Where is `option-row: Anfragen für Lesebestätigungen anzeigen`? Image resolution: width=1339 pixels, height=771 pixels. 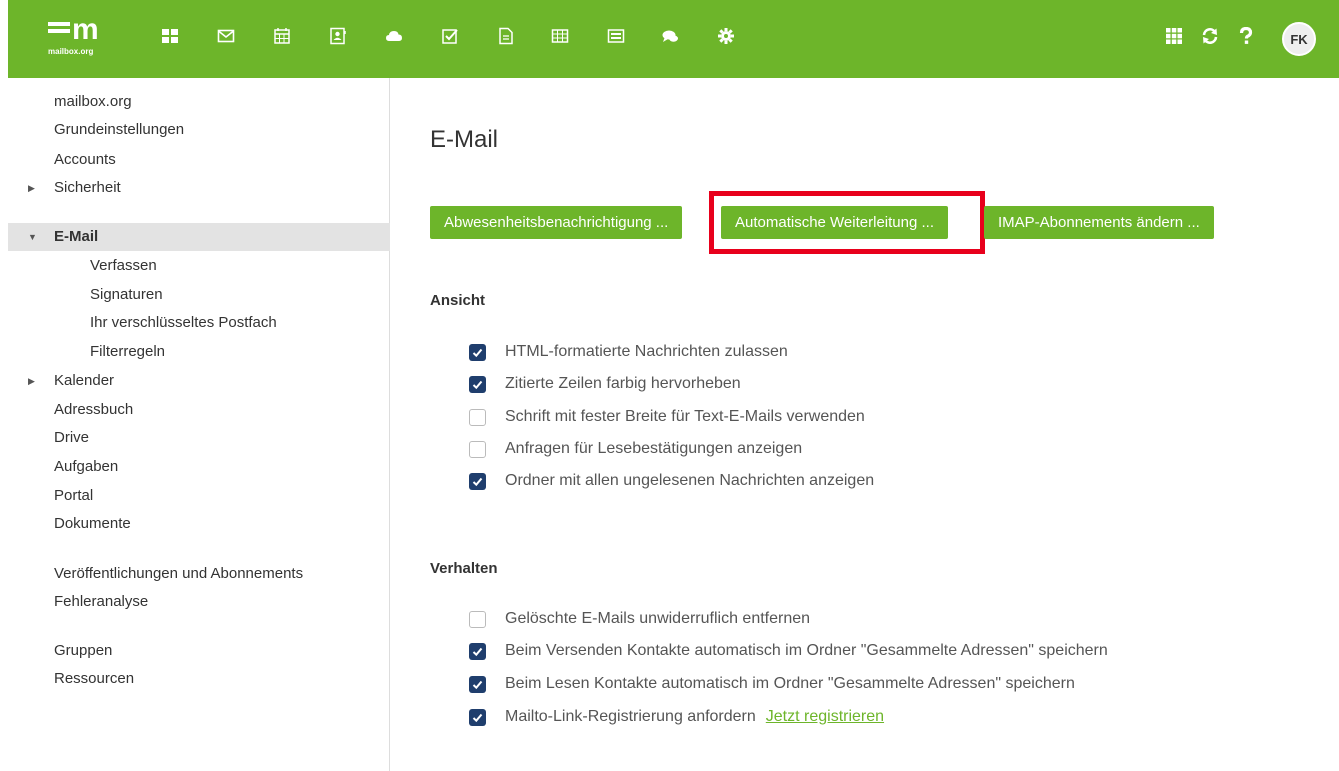
option-row: Anfragen für Lesebestätigungen anzeigen is located at coordinates (635, 449).